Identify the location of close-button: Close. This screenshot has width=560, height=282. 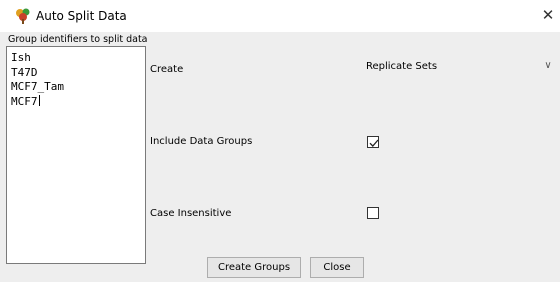
(337, 267).